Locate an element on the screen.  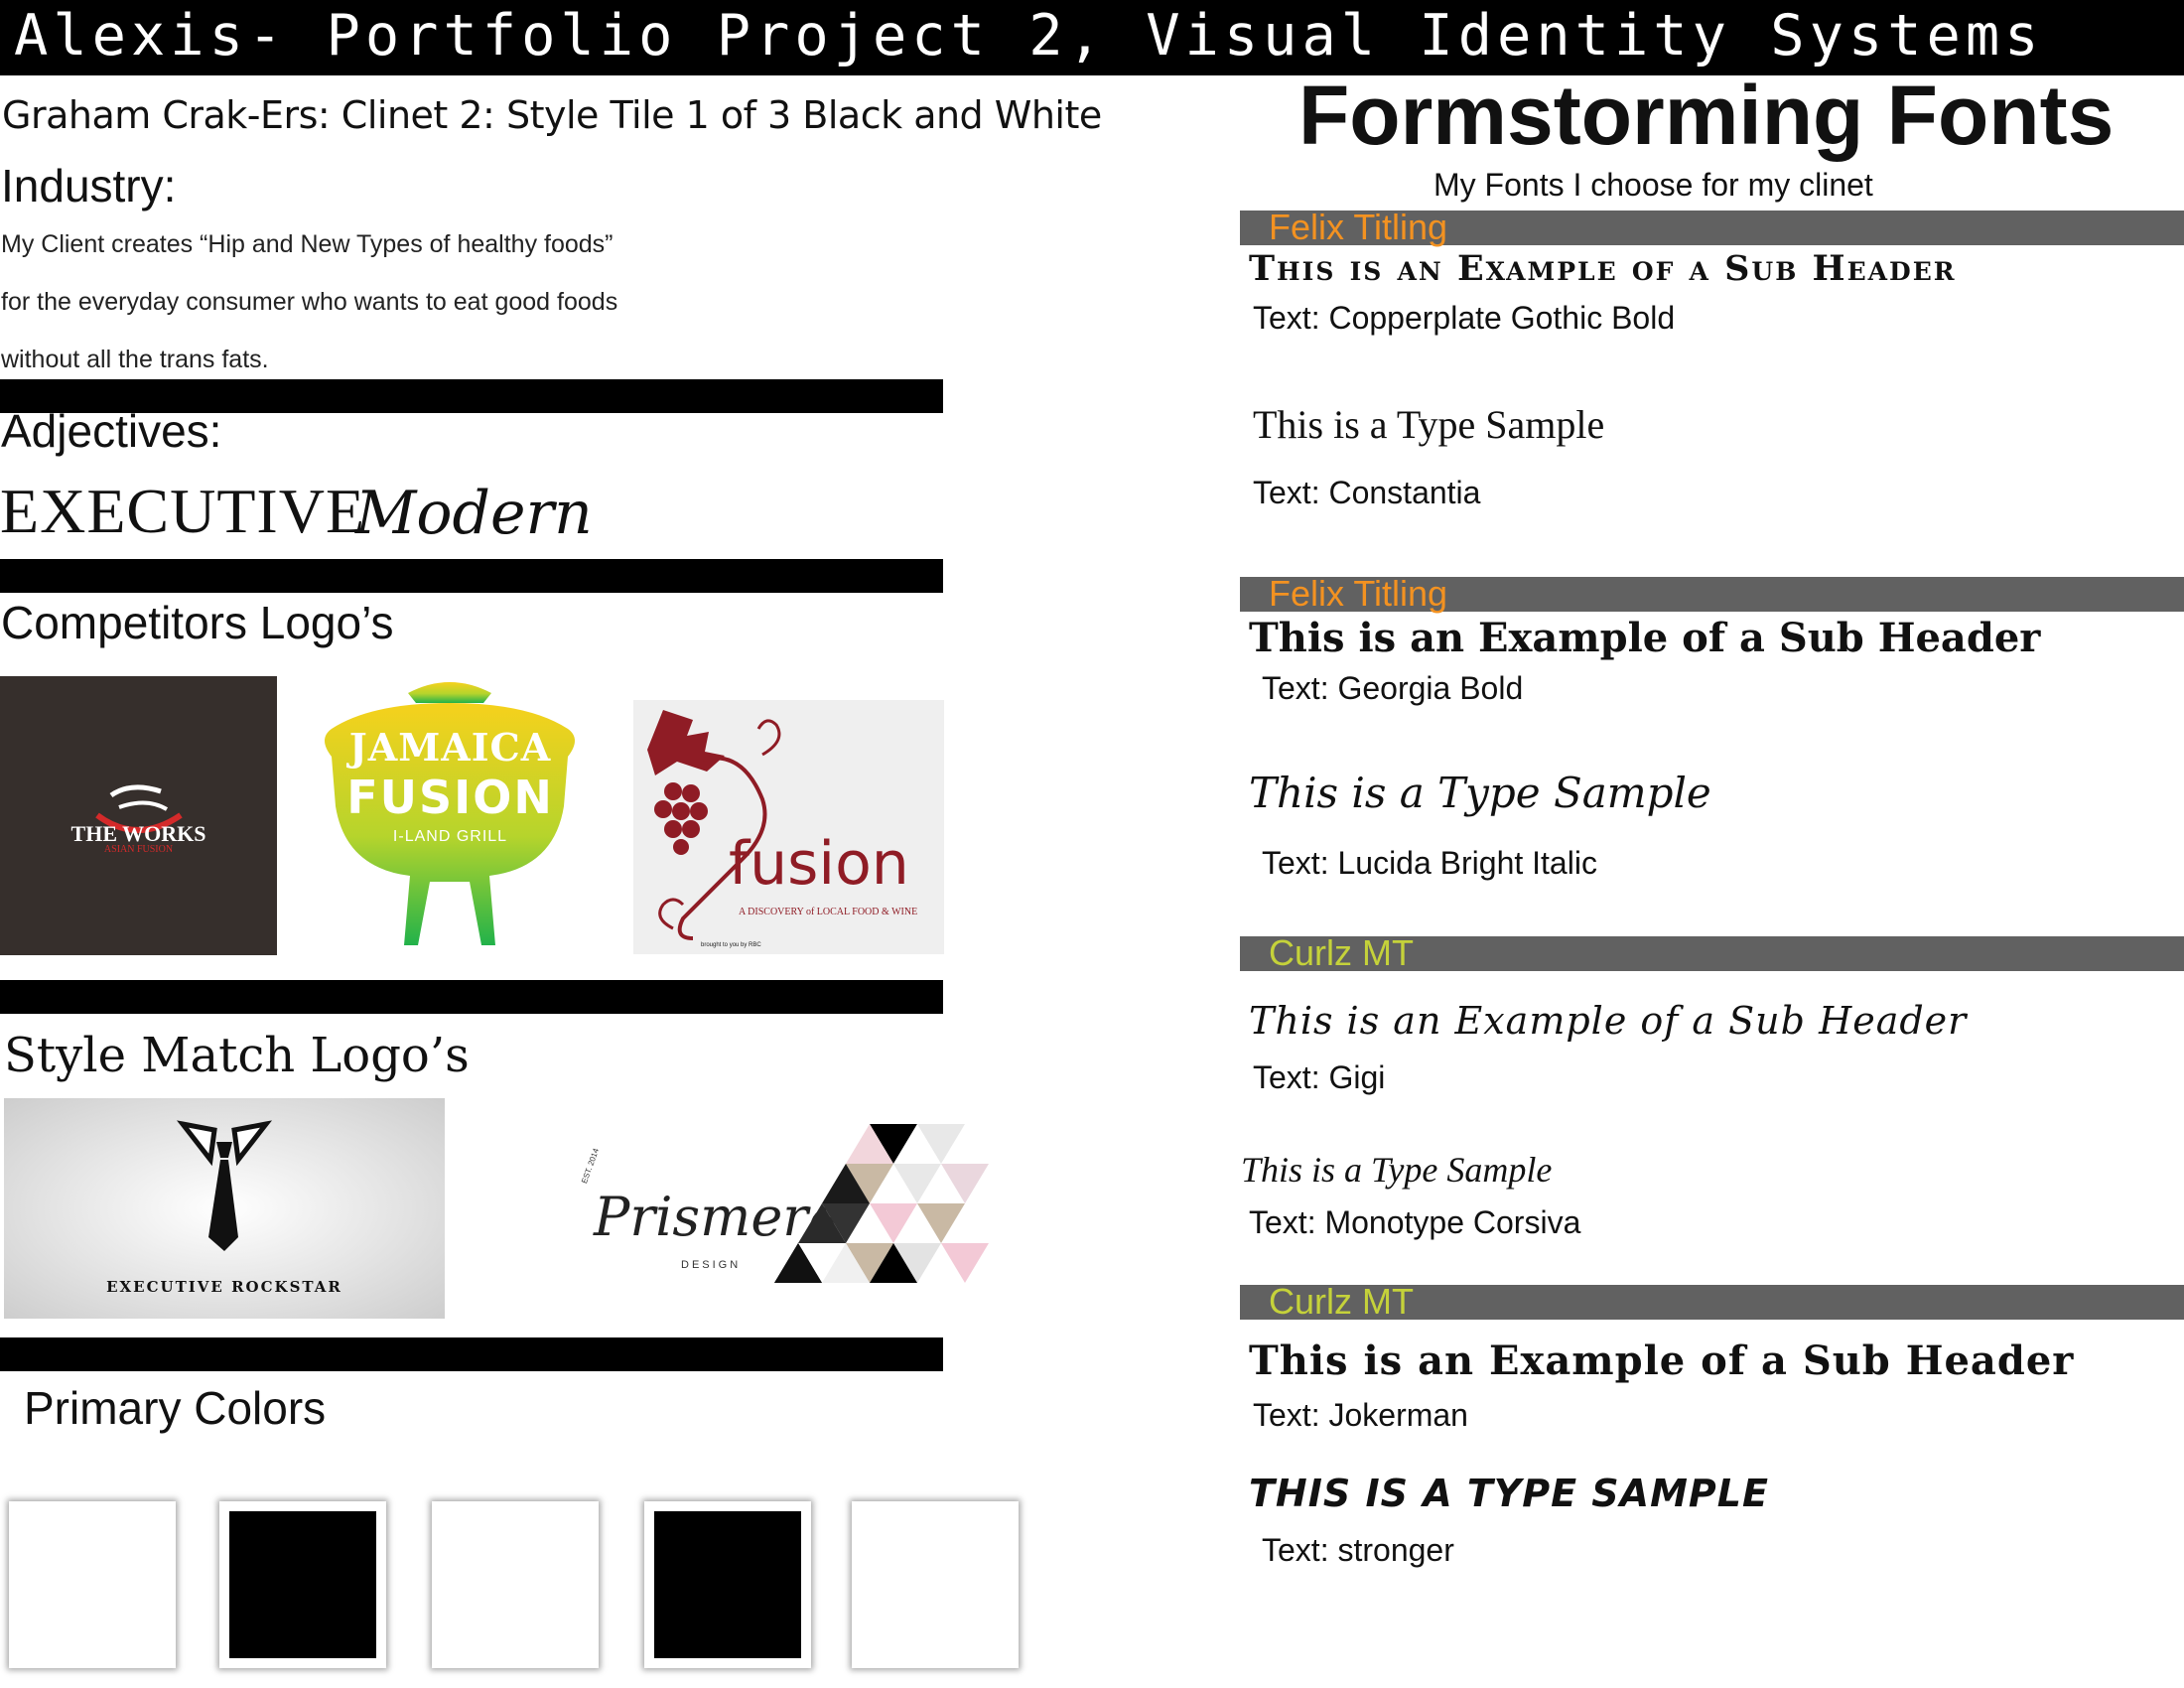
jamaica-fusion-logo: JAMAICA FUSION I-LAND GRILL is located at coordinates (450, 818).